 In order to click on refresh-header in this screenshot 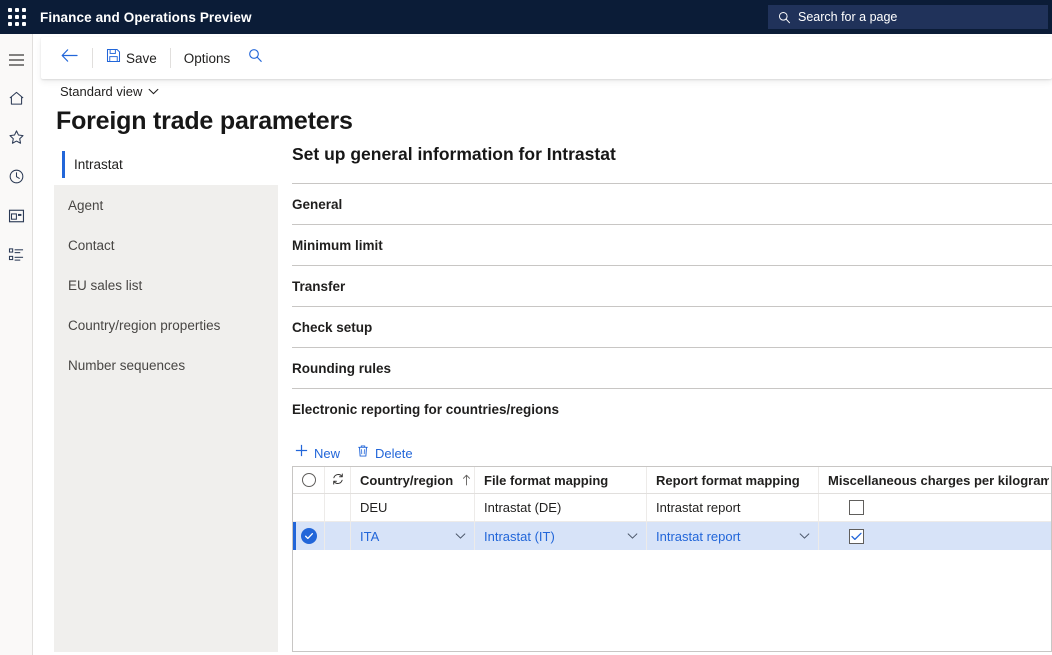, I will do `click(338, 480)`.